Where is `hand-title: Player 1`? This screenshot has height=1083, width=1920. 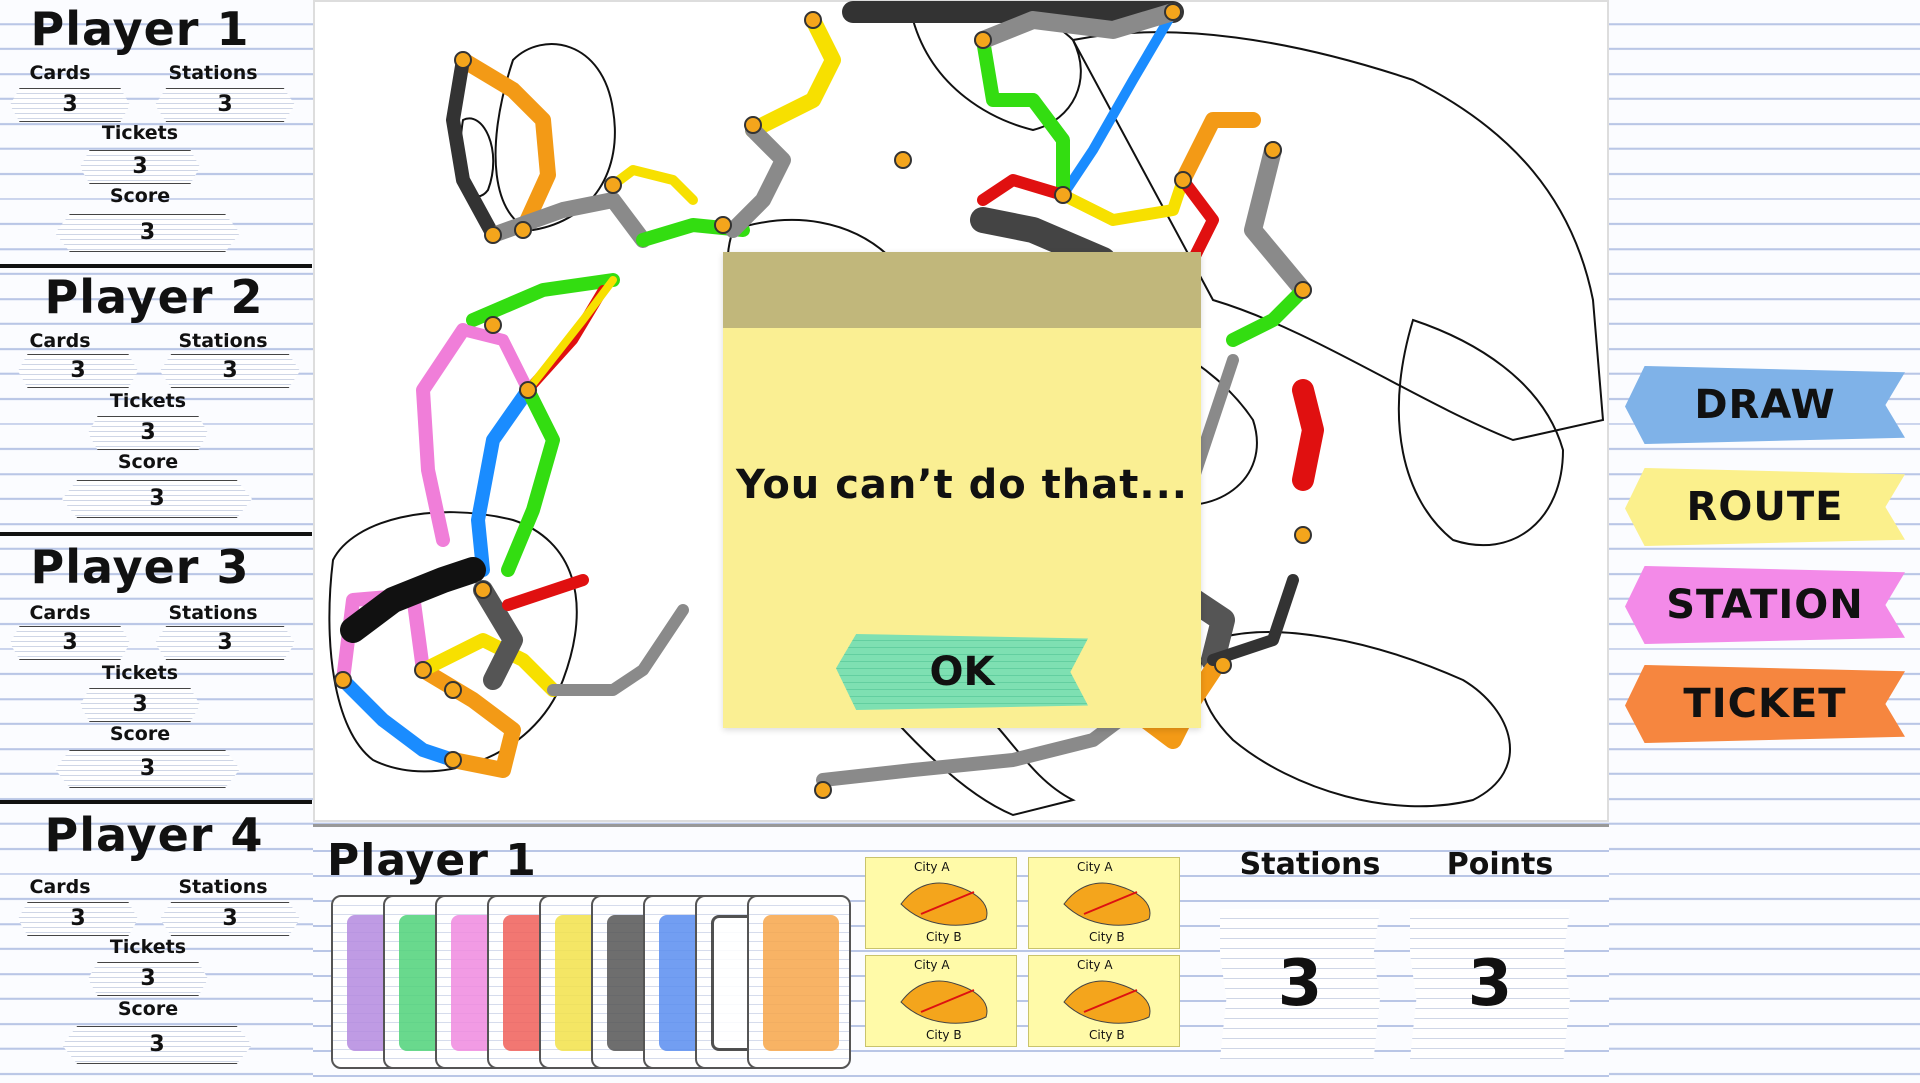 hand-title: Player 1 is located at coordinates (432, 860).